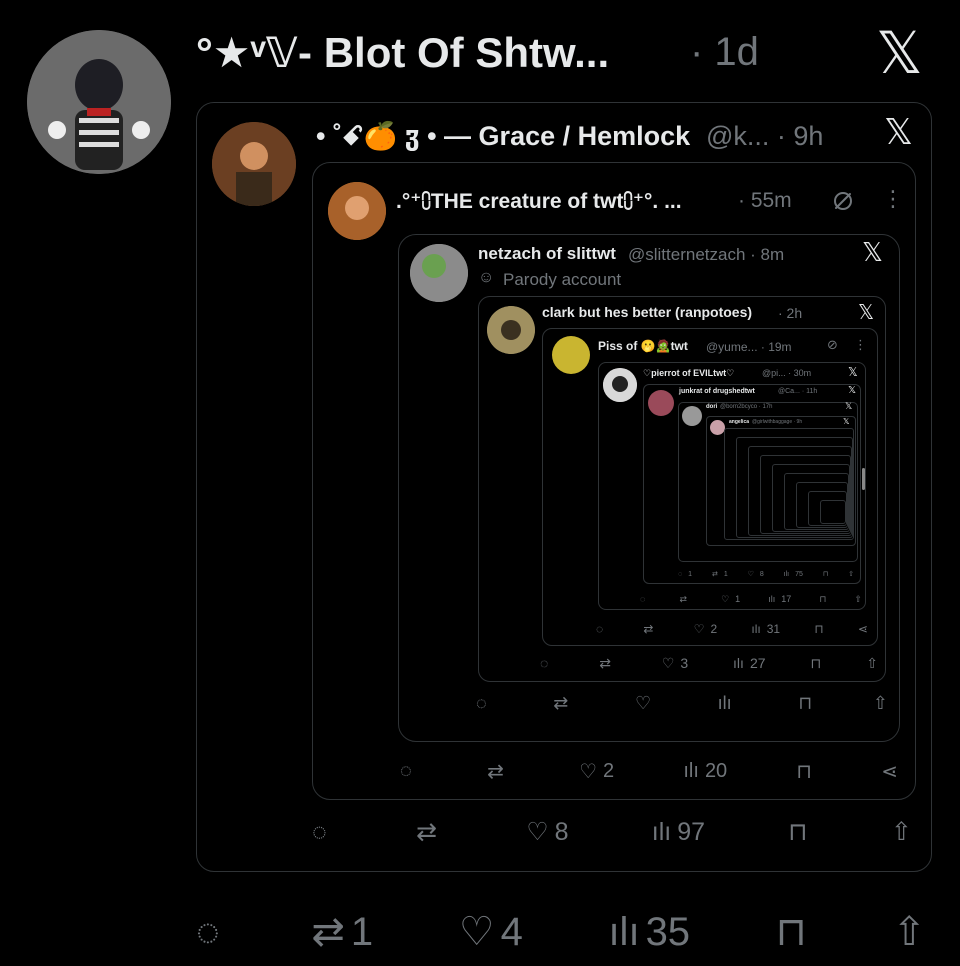  I want to click on views-count: 31, so click(773, 629).